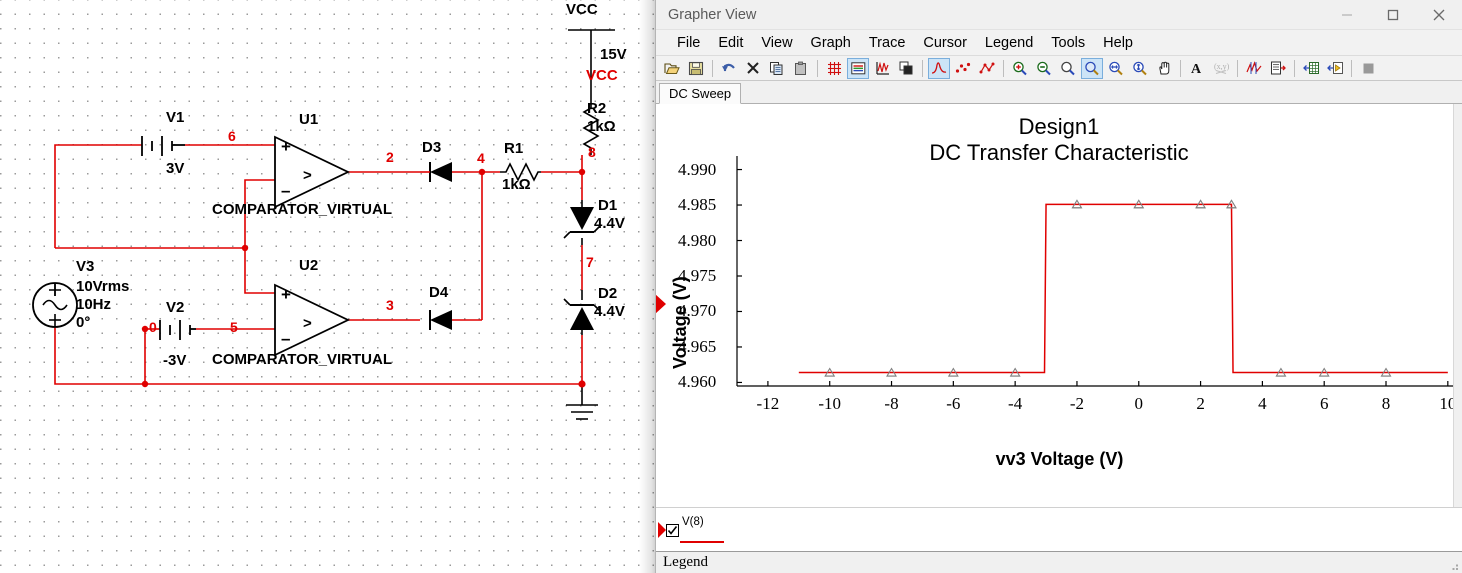 Image resolution: width=1462 pixels, height=573 pixels. What do you see at coordinates (309, 265) in the screenshot?
I see `u2-ref-label: U2` at bounding box center [309, 265].